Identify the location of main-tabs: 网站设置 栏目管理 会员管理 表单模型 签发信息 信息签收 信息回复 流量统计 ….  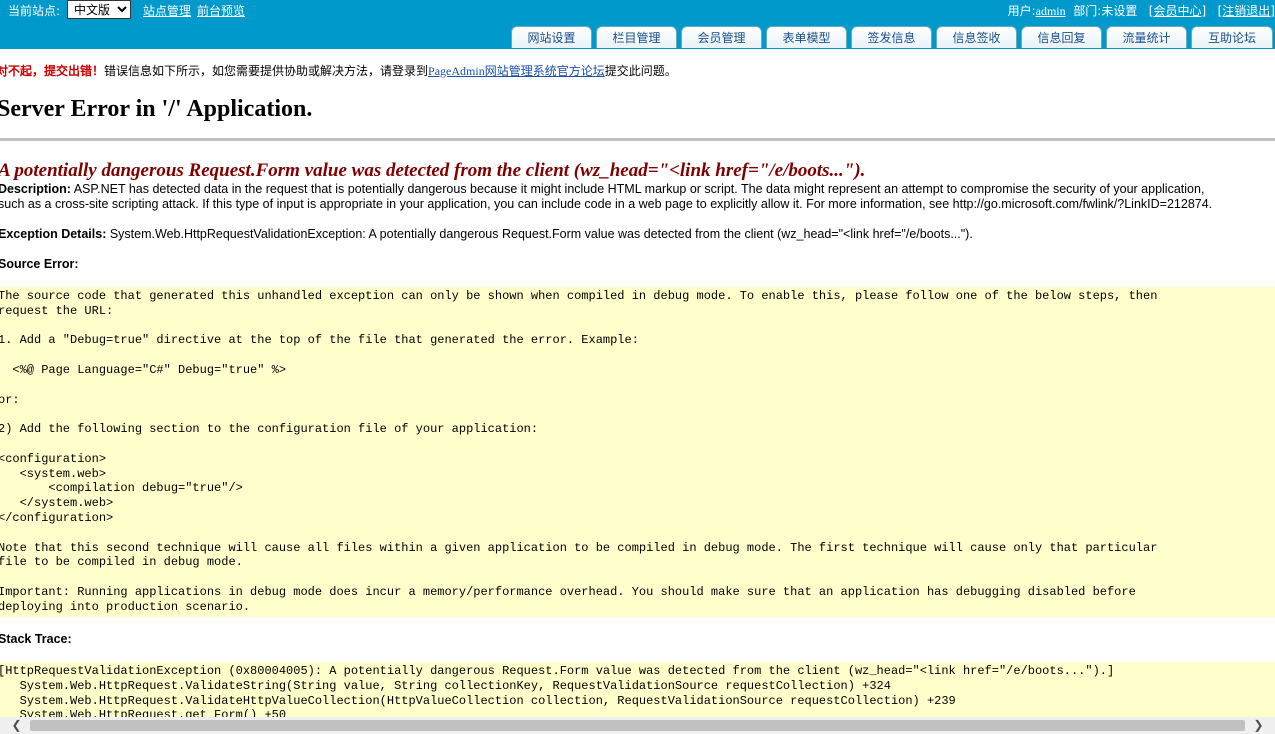
(892, 37).